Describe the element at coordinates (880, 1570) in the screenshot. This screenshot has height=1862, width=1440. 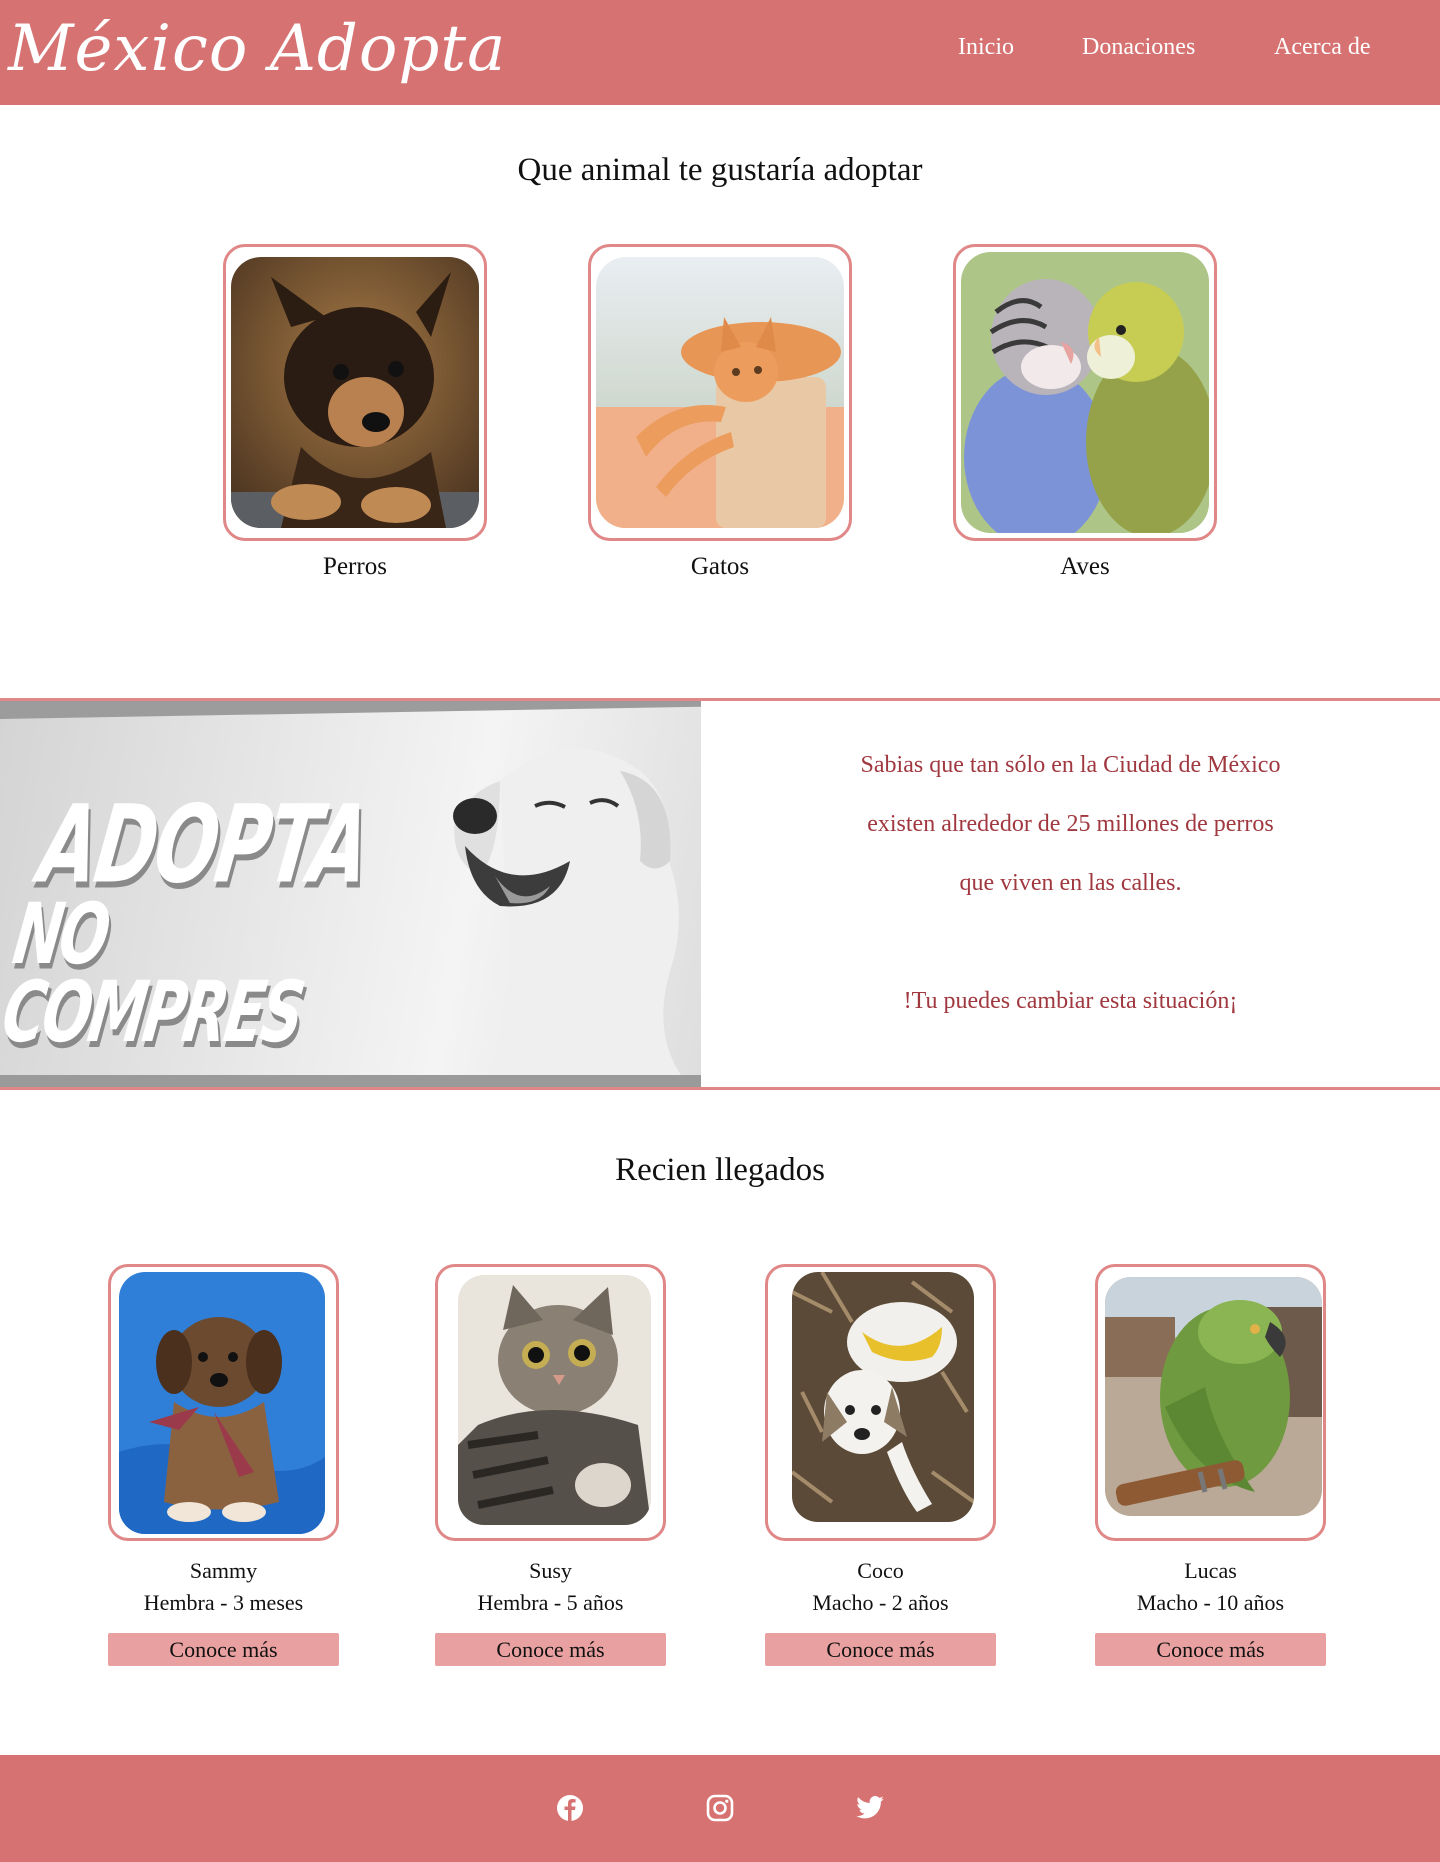
I see `pet-name: Coco` at that location.